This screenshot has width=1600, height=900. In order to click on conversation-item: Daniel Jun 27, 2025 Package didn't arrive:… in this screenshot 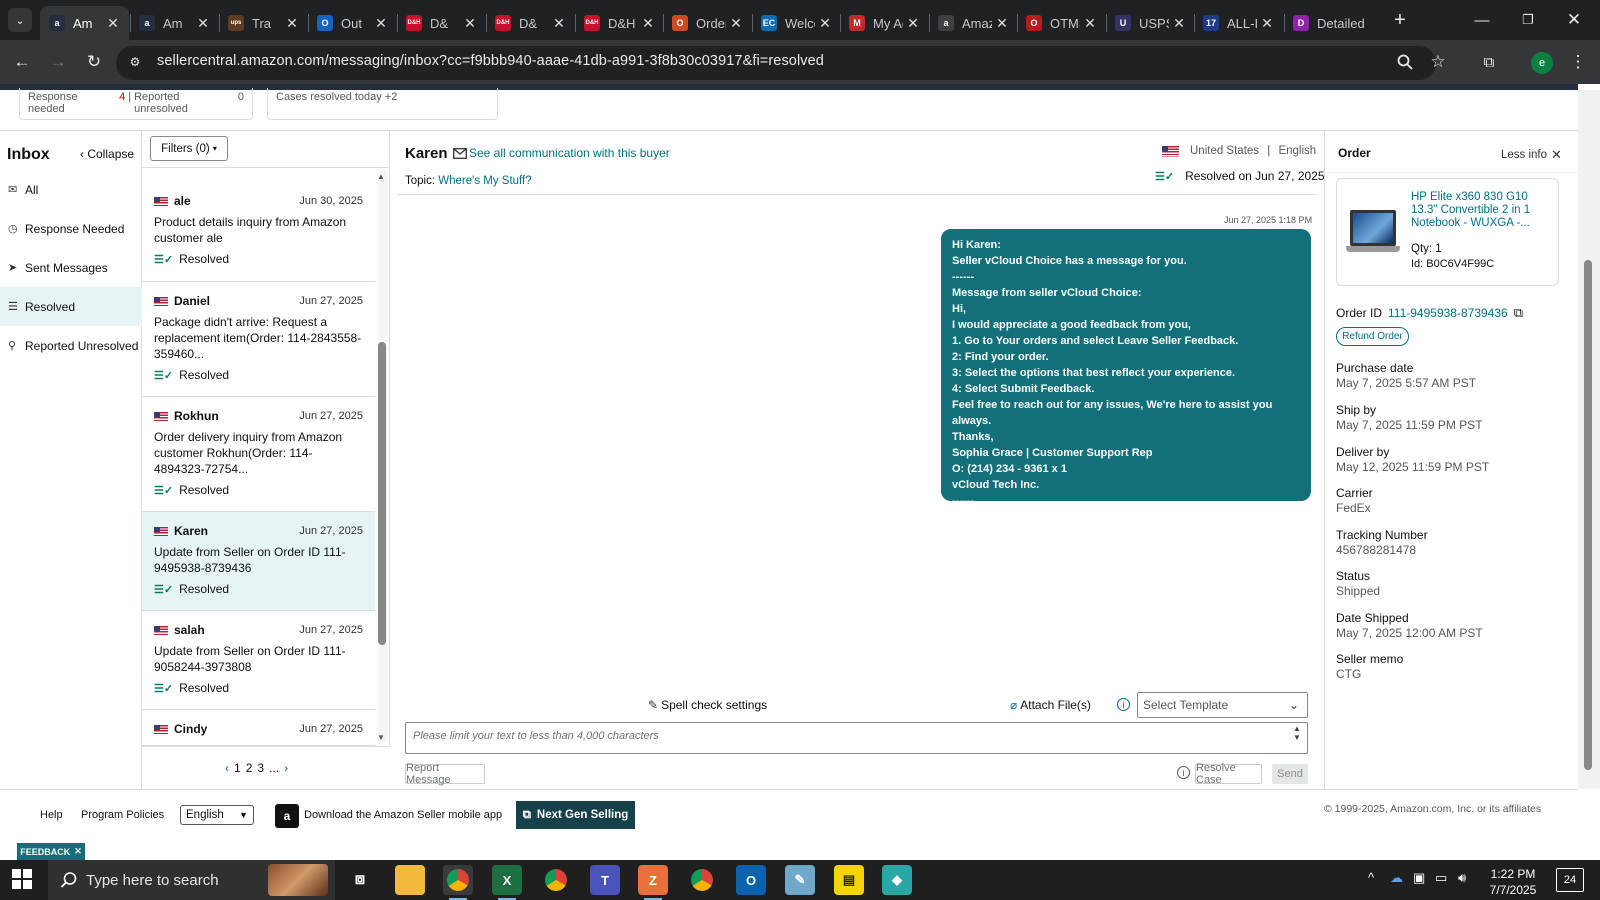, I will do `click(258, 339)`.